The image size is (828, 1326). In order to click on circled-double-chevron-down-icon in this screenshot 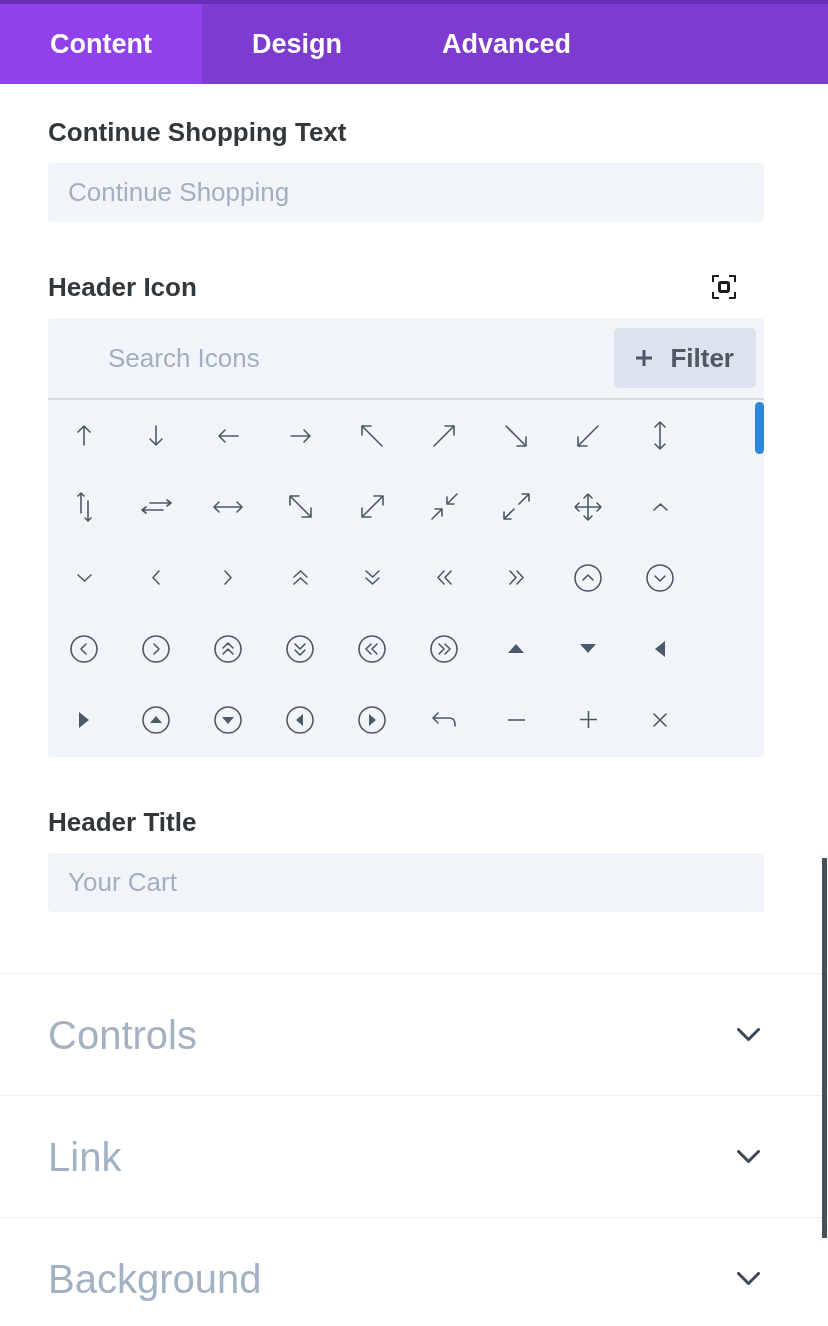, I will do `click(300, 648)`.